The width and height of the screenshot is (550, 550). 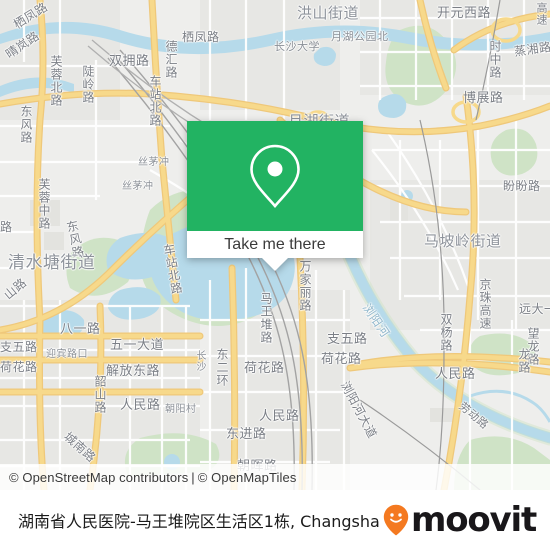 I want to click on osm-attribution: © OpenStreetMap contributors, so click(x=98, y=477).